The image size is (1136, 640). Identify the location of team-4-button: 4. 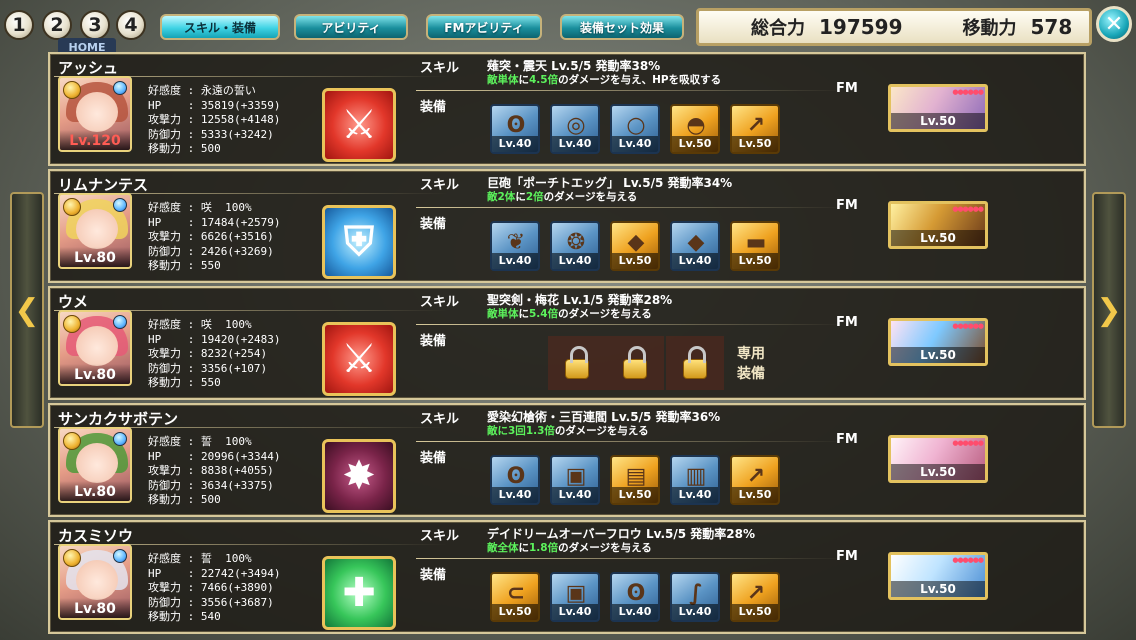
(131, 25).